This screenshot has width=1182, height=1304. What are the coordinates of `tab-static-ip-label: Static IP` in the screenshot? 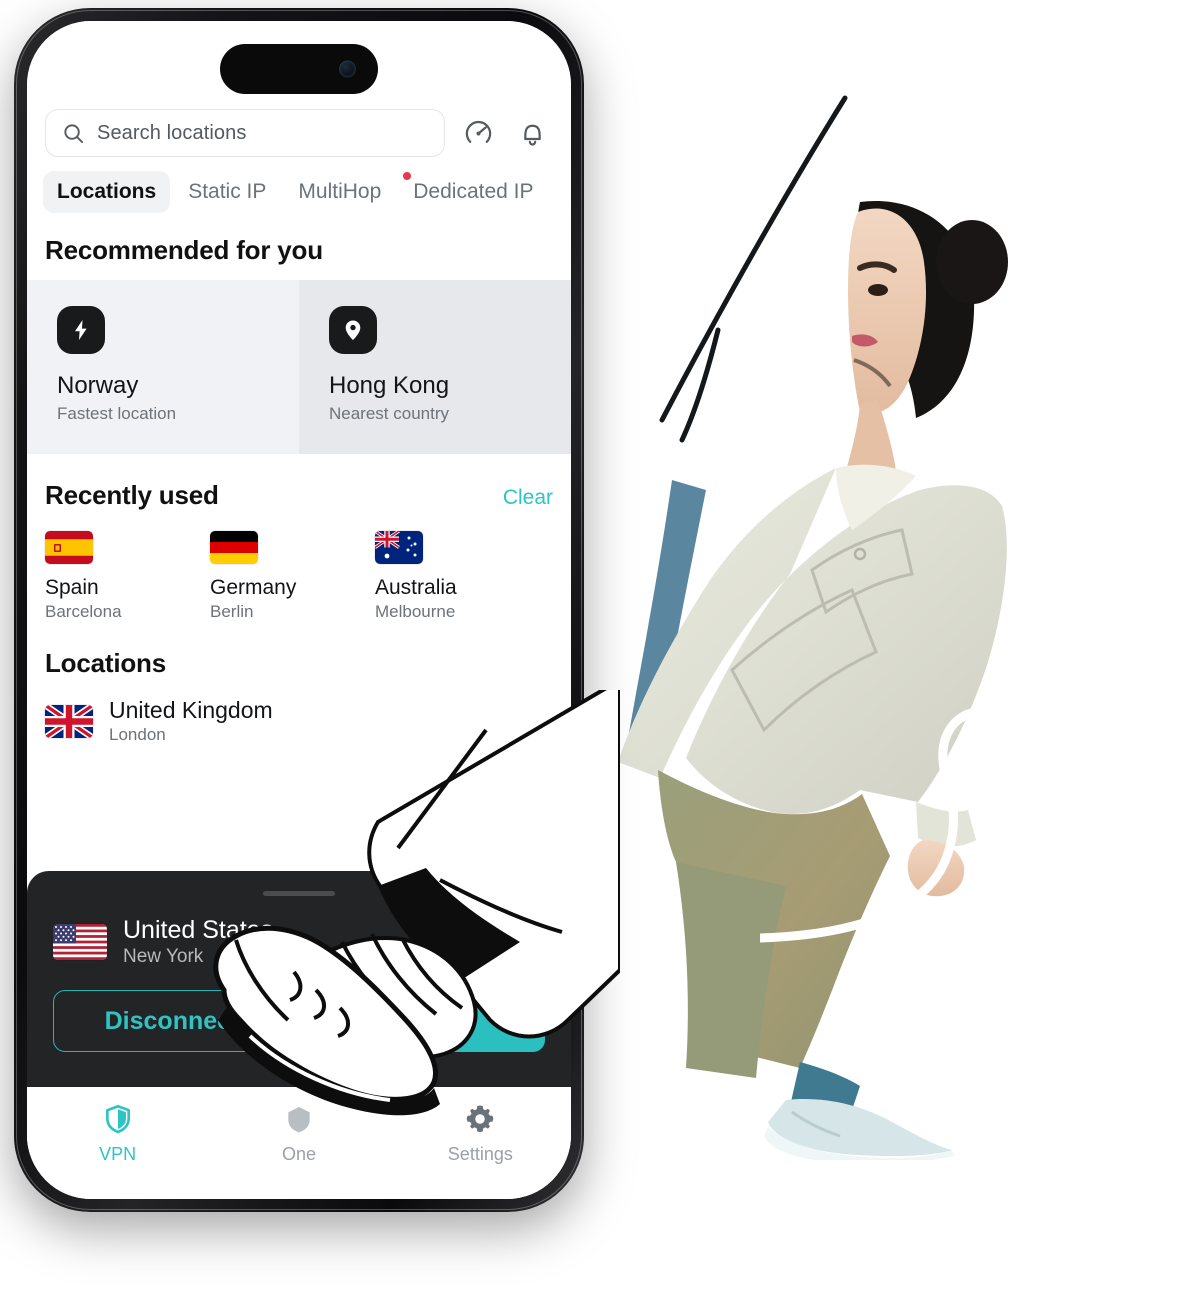 It's located at (227, 191).